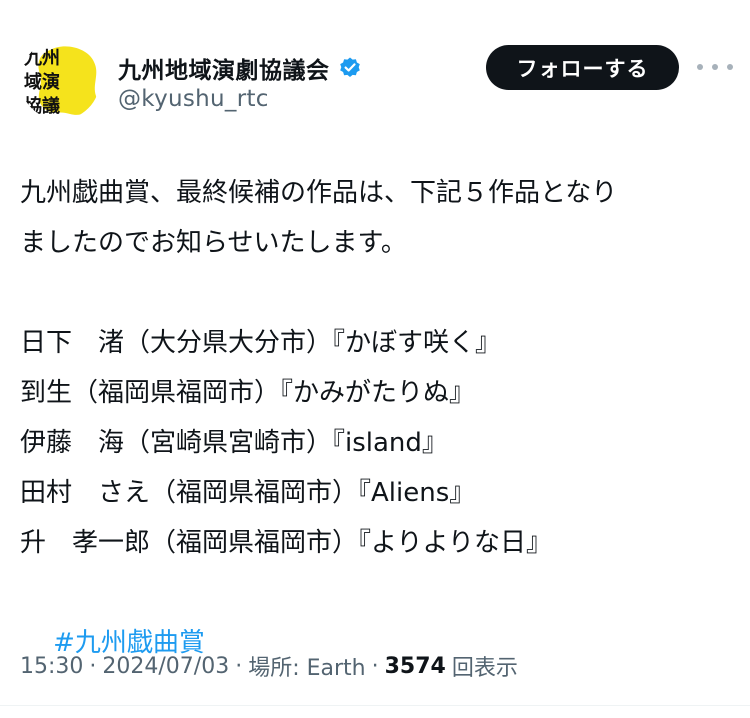 Image resolution: width=750 pixels, height=718 pixels. What do you see at coordinates (307, 668) in the screenshot?
I see `tweet-location: 場所: Earth` at bounding box center [307, 668].